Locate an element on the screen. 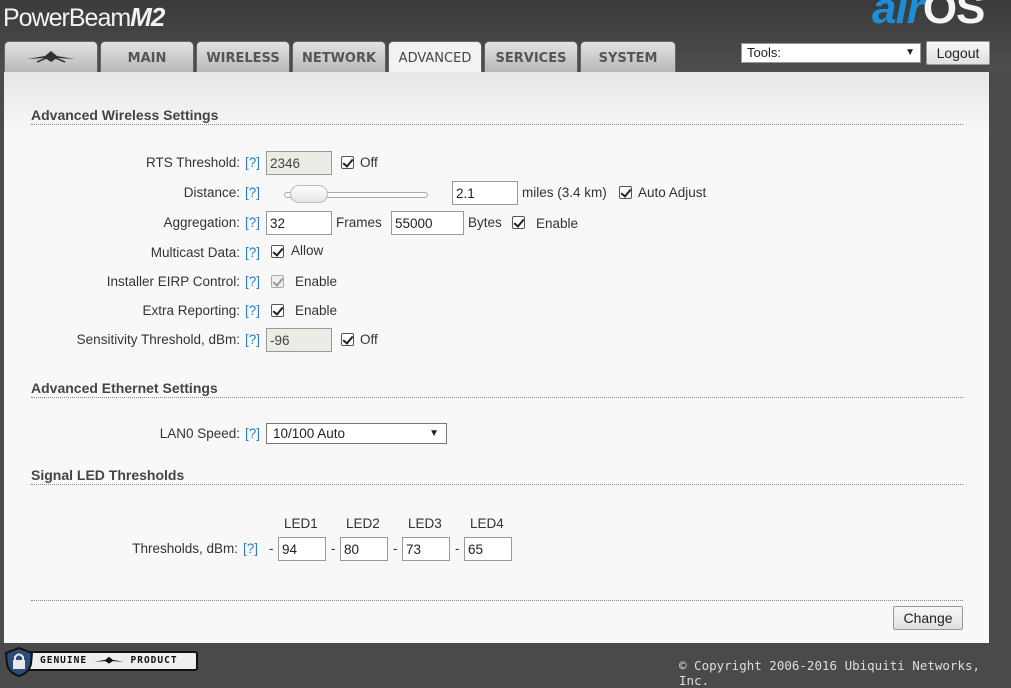 The image size is (1011, 688). section-title-advanced-wireless: Advanced Wireless Settings is located at coordinates (125, 115).